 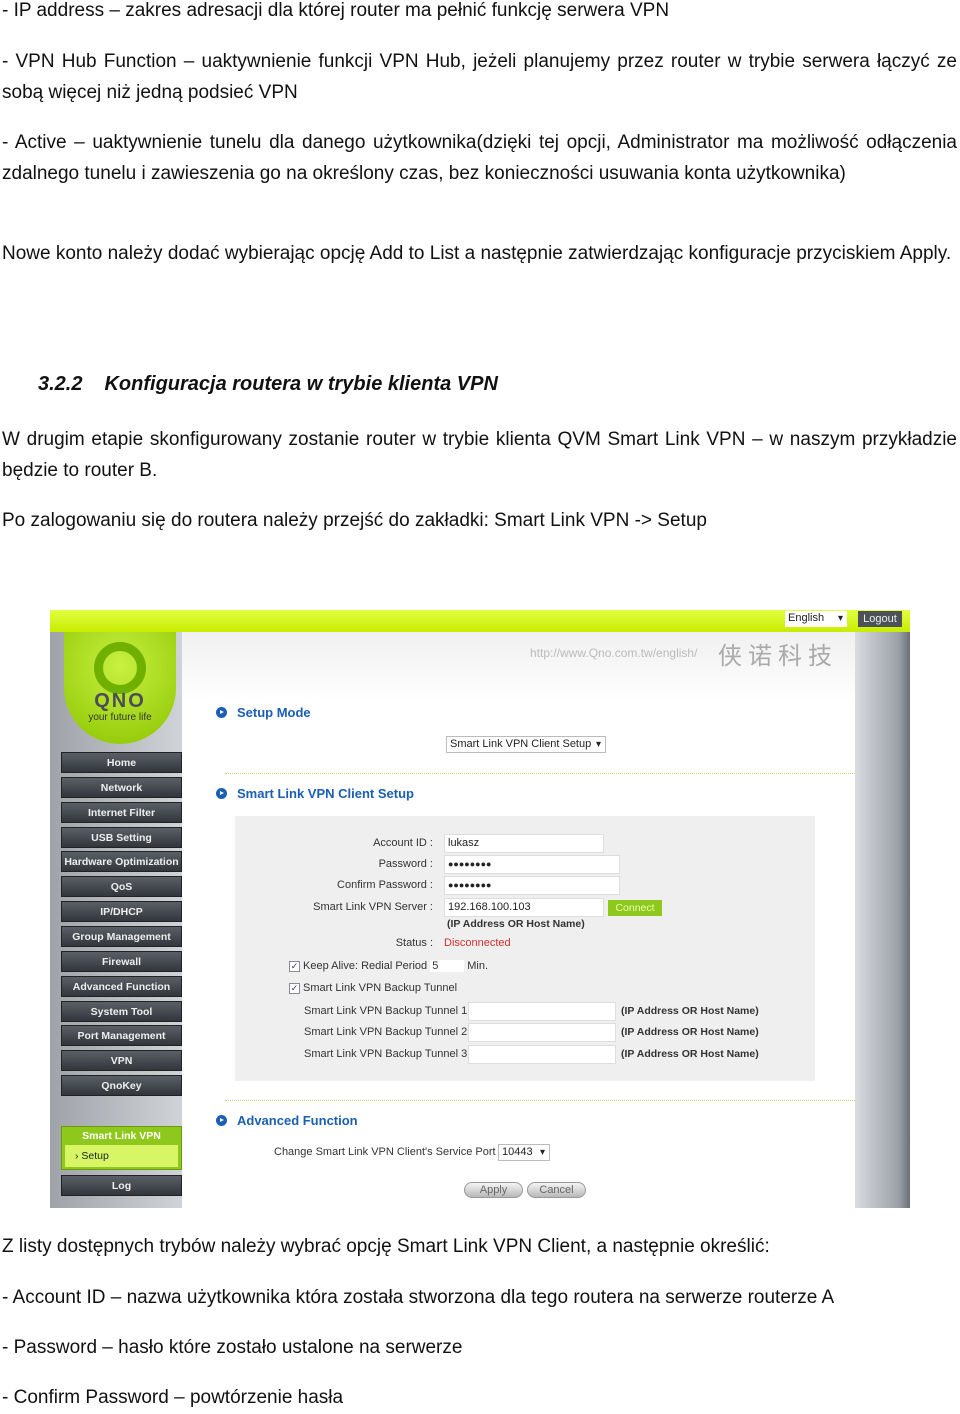 What do you see at coordinates (274, 712) in the screenshot?
I see `title-text: Setup Mode` at bounding box center [274, 712].